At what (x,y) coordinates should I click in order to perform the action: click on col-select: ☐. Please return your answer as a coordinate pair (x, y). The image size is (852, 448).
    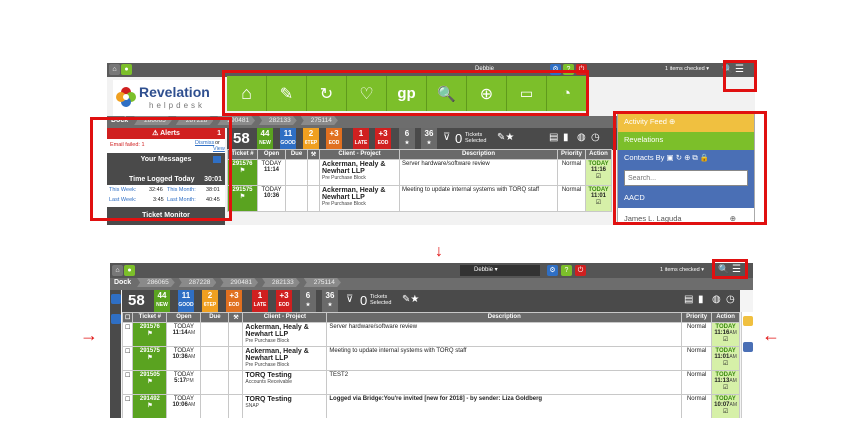
    Looking at the image, I should click on (127, 317).